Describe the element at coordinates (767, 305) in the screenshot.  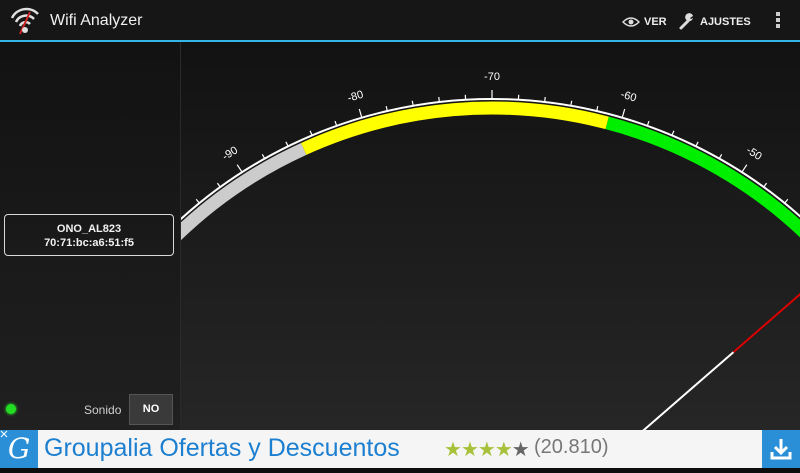
I see `meter-needle-tip` at that location.